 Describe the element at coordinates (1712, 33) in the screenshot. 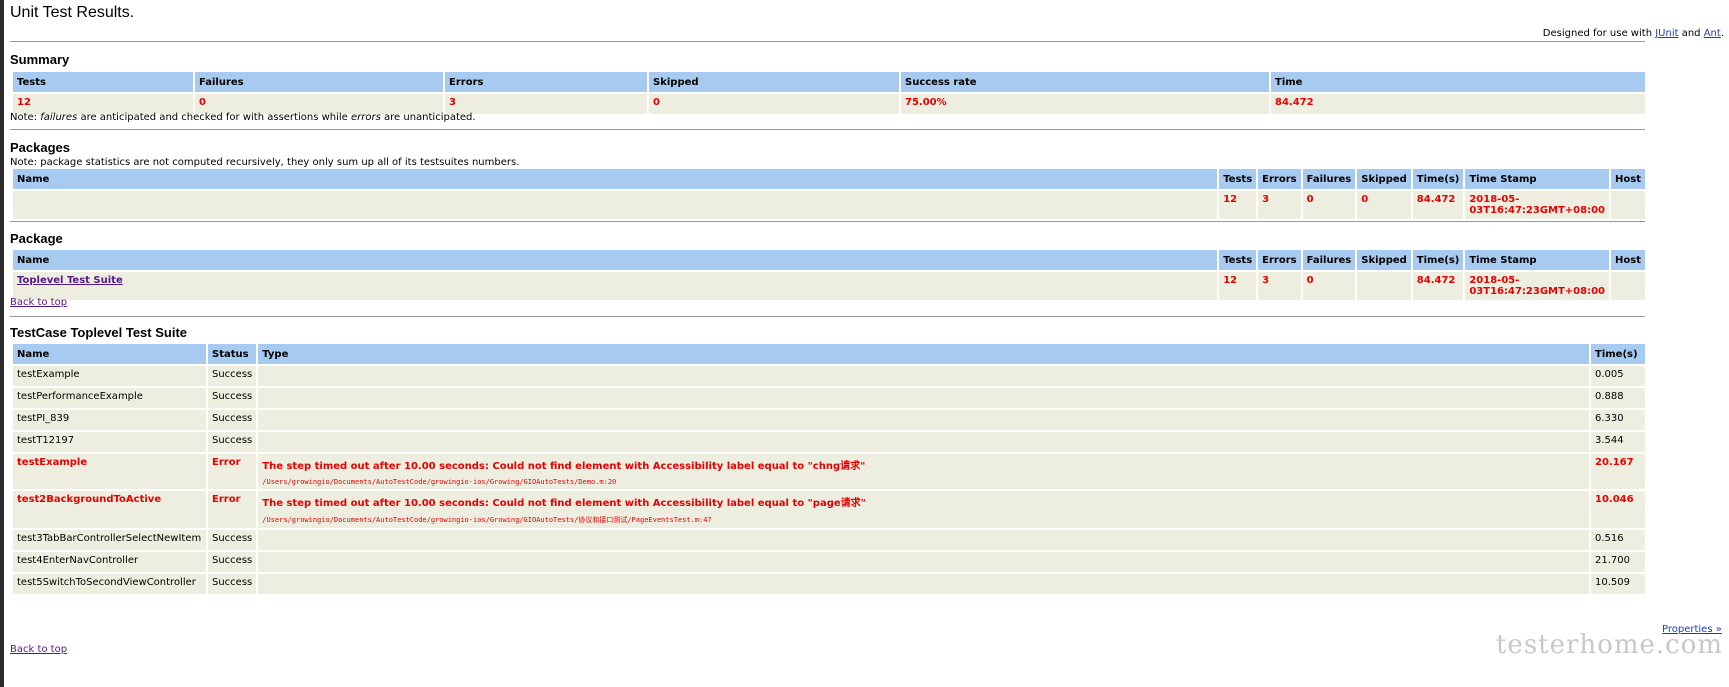

I see `ant-link: Ant` at that location.